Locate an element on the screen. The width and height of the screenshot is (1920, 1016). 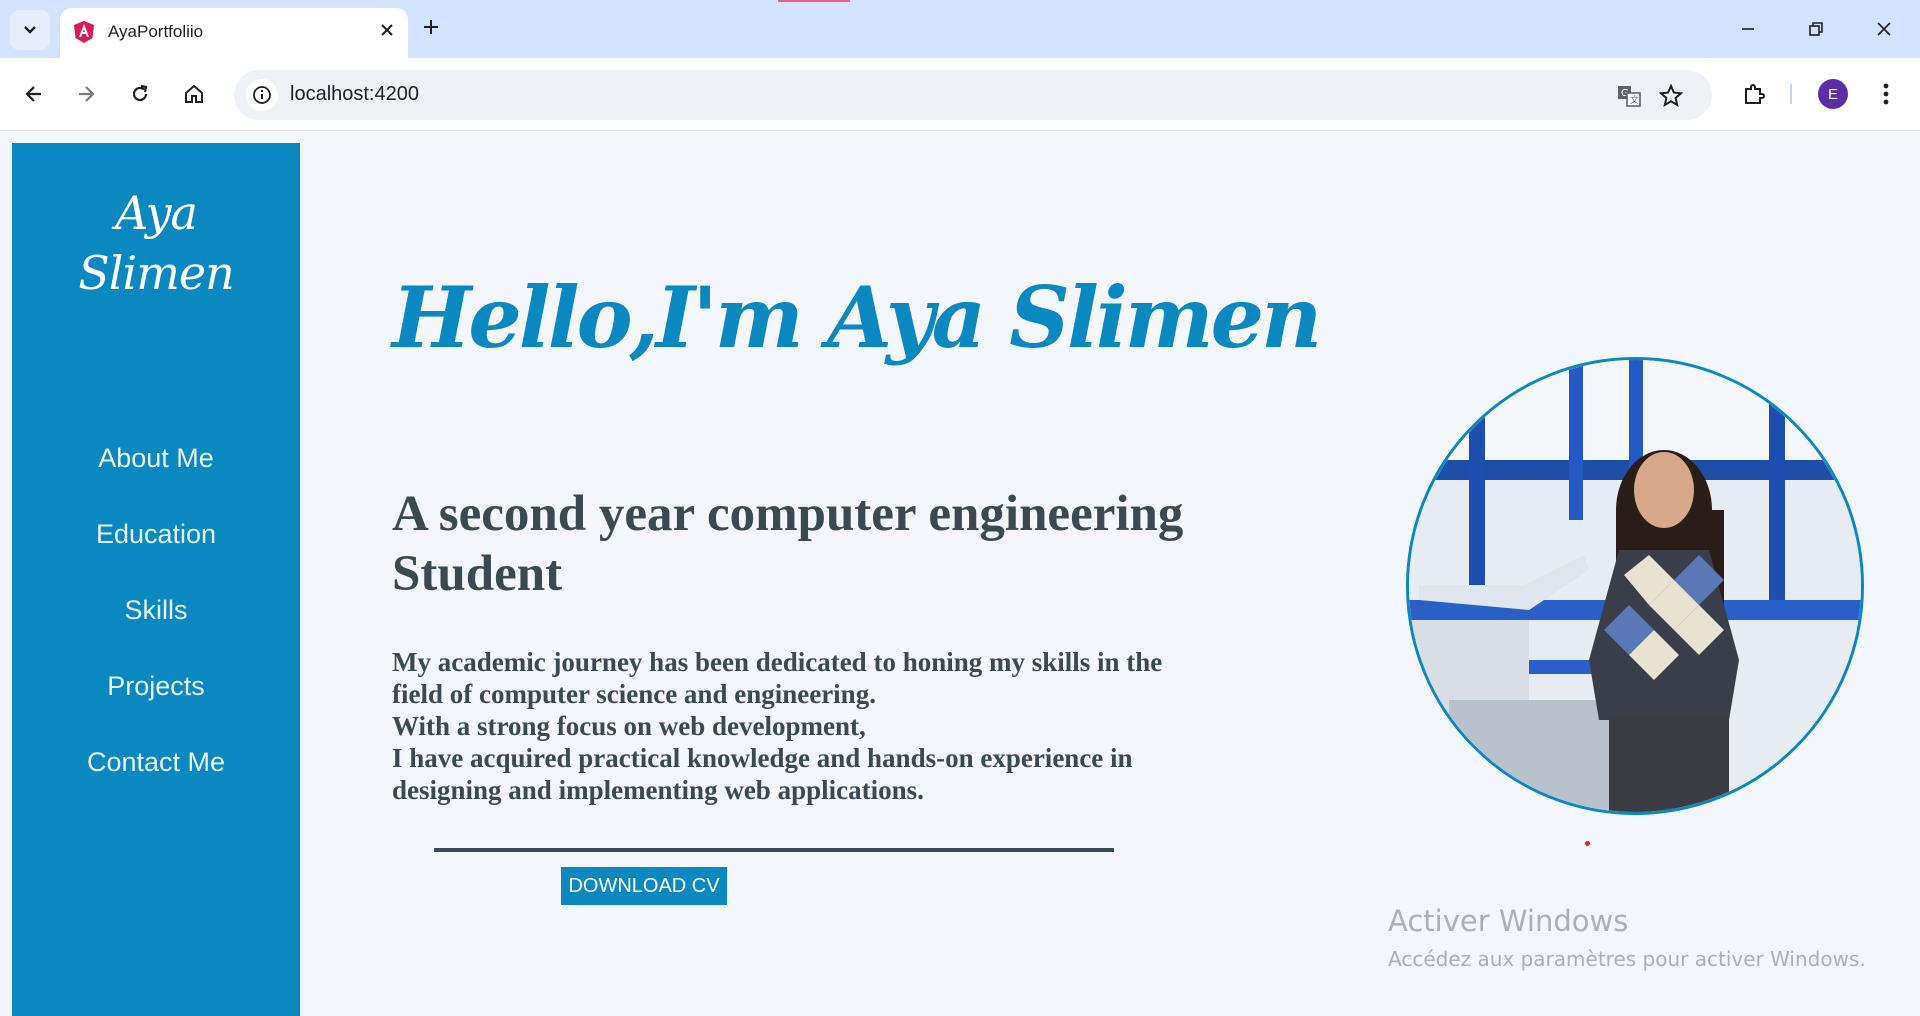
minimize-button is located at coordinates (1748, 29).